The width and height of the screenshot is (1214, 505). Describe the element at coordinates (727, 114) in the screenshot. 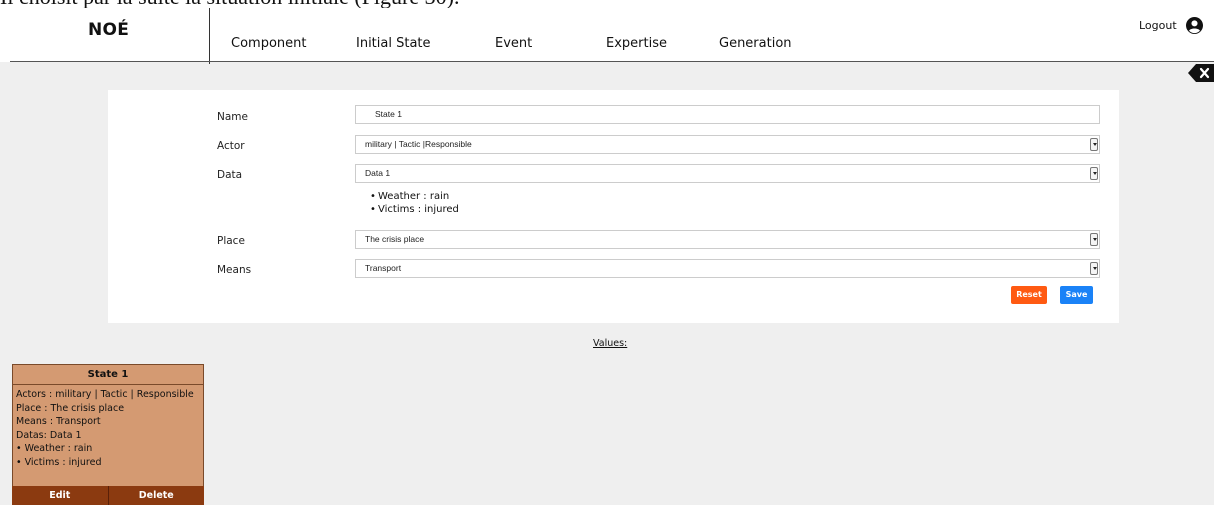

I see `name-input: State 1` at that location.